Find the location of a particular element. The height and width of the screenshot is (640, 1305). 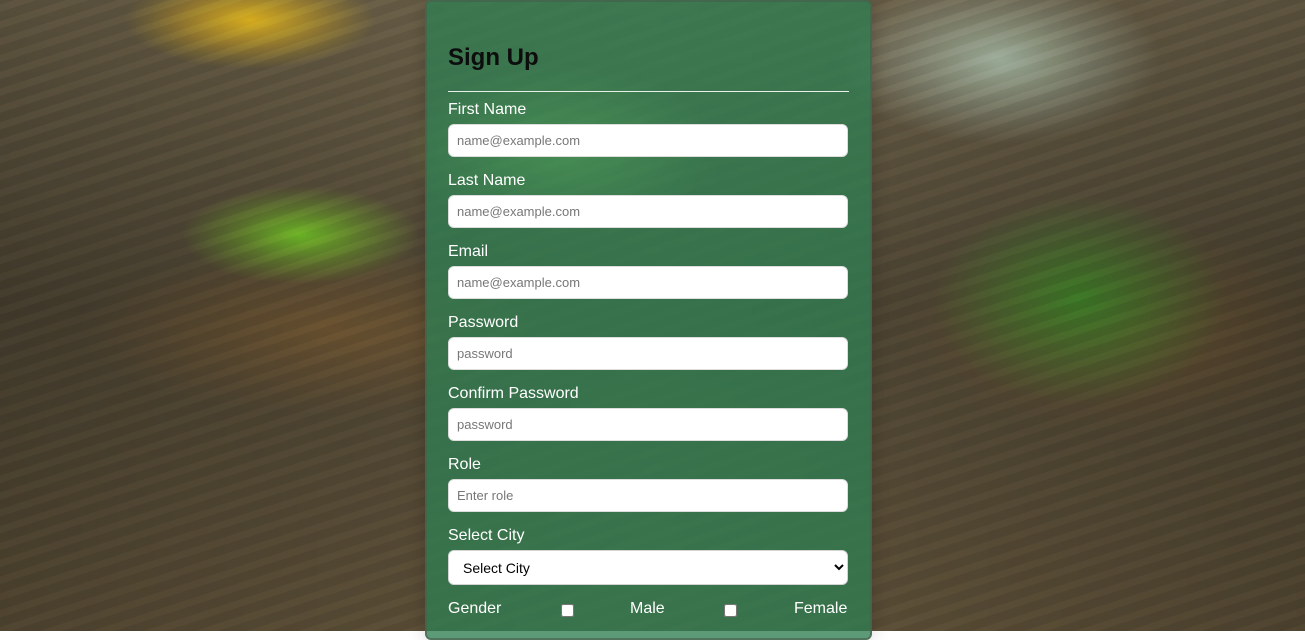

password-input is located at coordinates (648, 353).